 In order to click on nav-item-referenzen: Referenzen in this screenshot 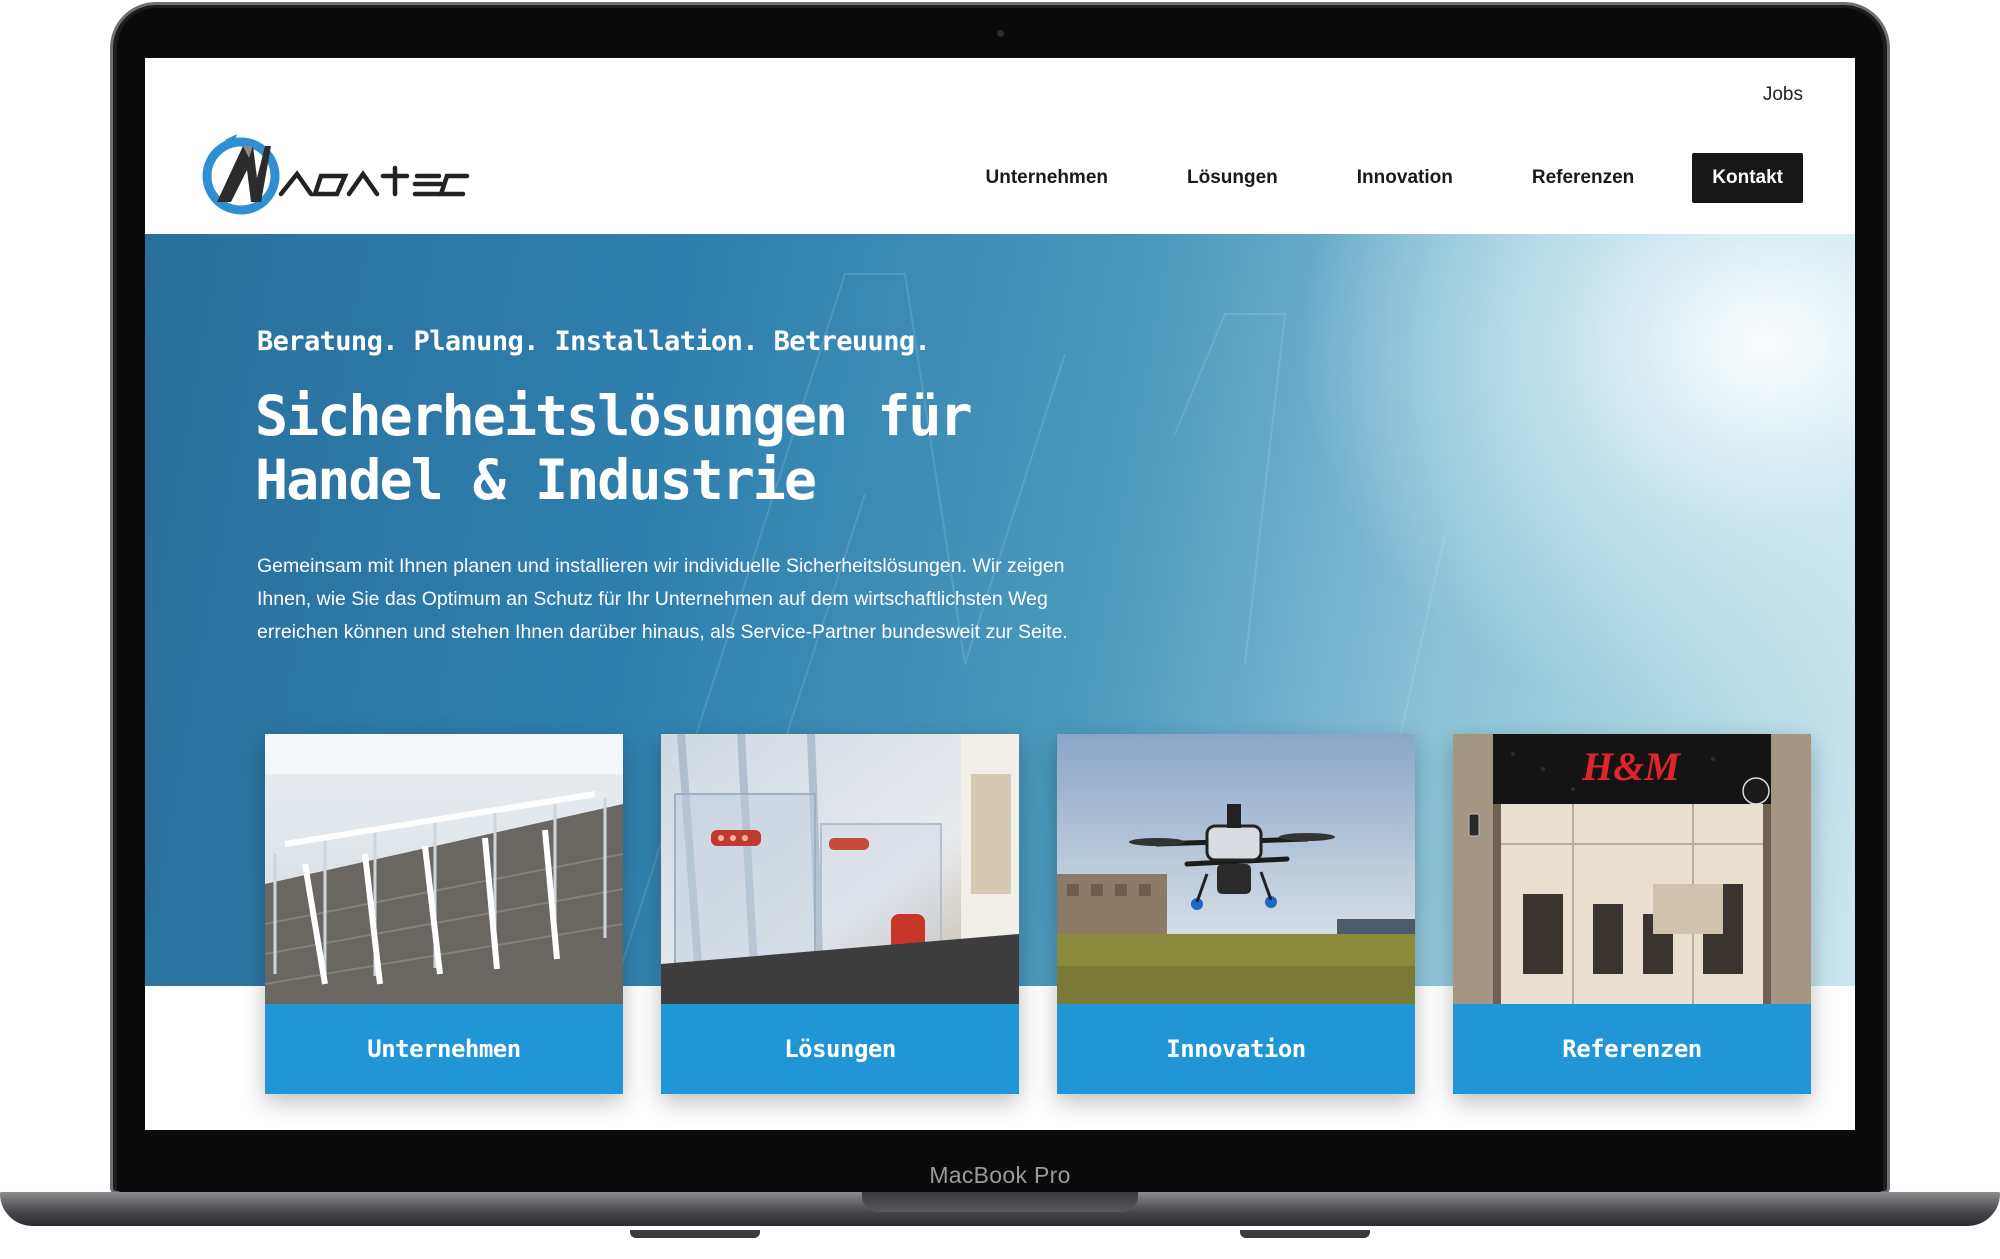, I will do `click(1583, 178)`.